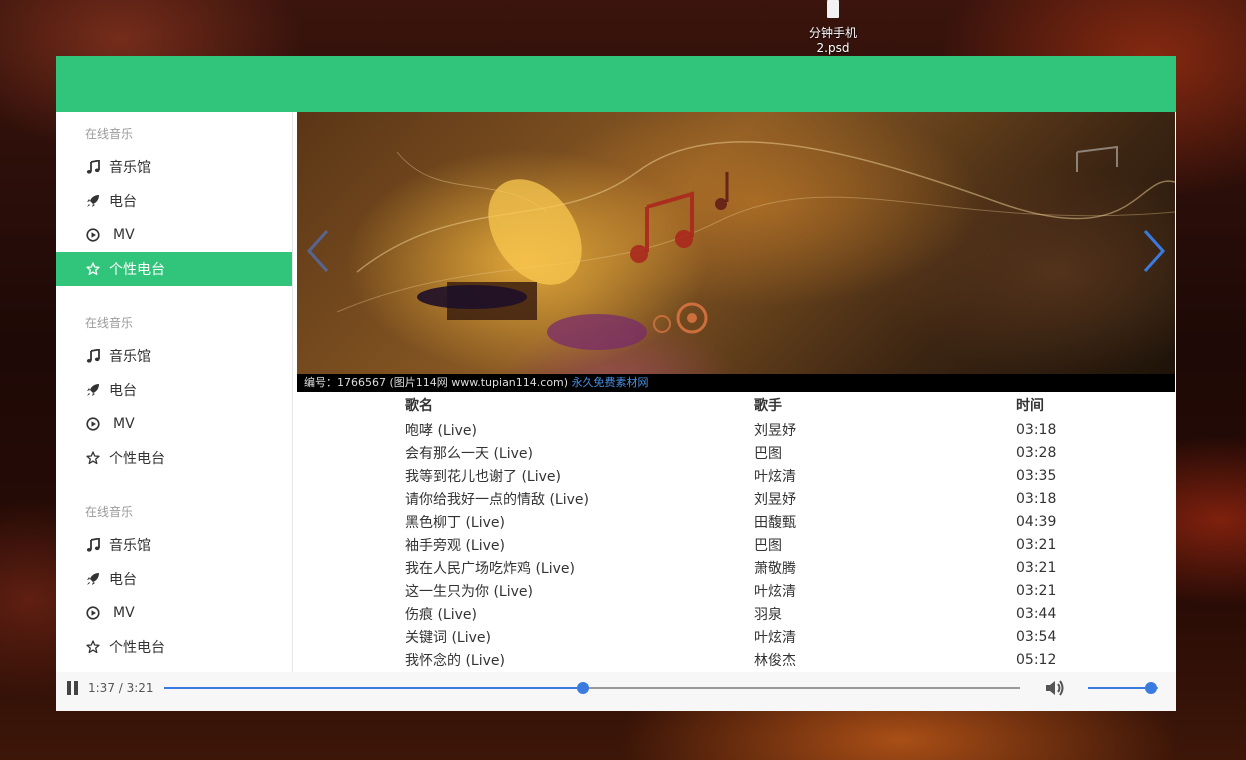 This screenshot has width=1246, height=760. I want to click on progress-slider, so click(592, 688).